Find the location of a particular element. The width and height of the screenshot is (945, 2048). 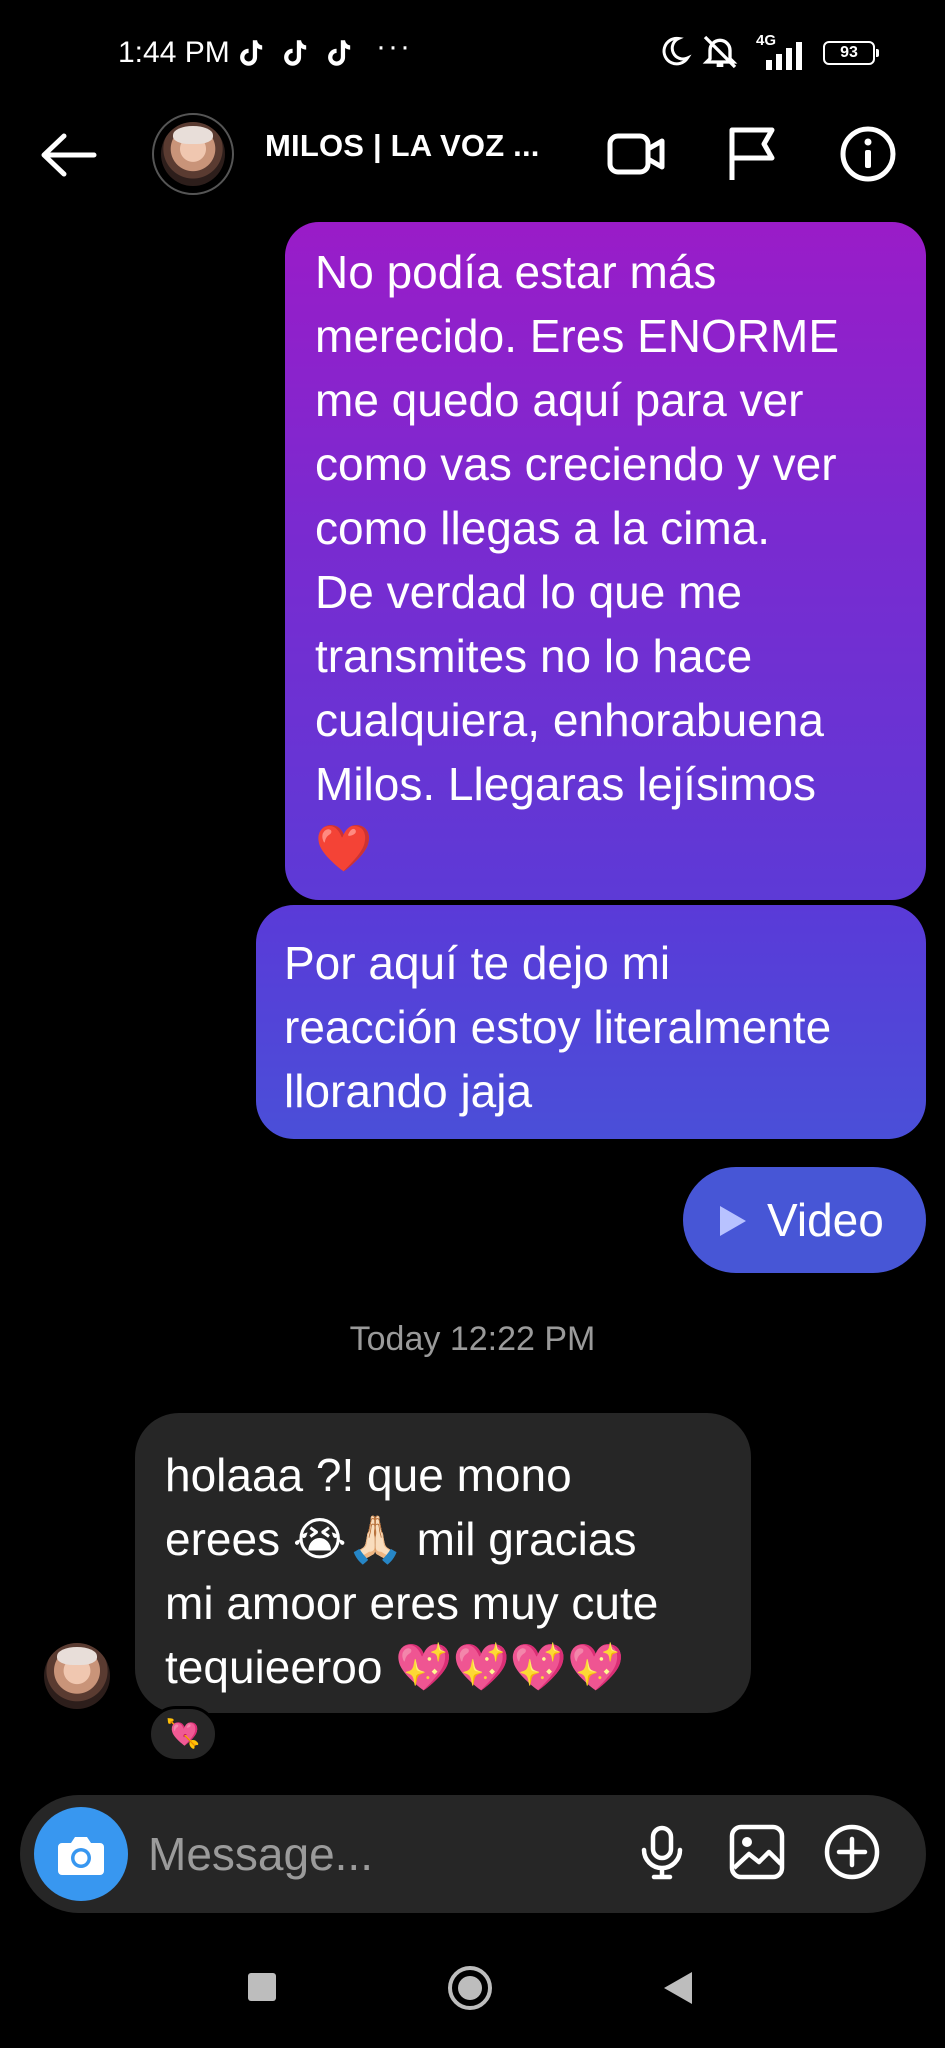

camera-icon is located at coordinates (81, 1856).